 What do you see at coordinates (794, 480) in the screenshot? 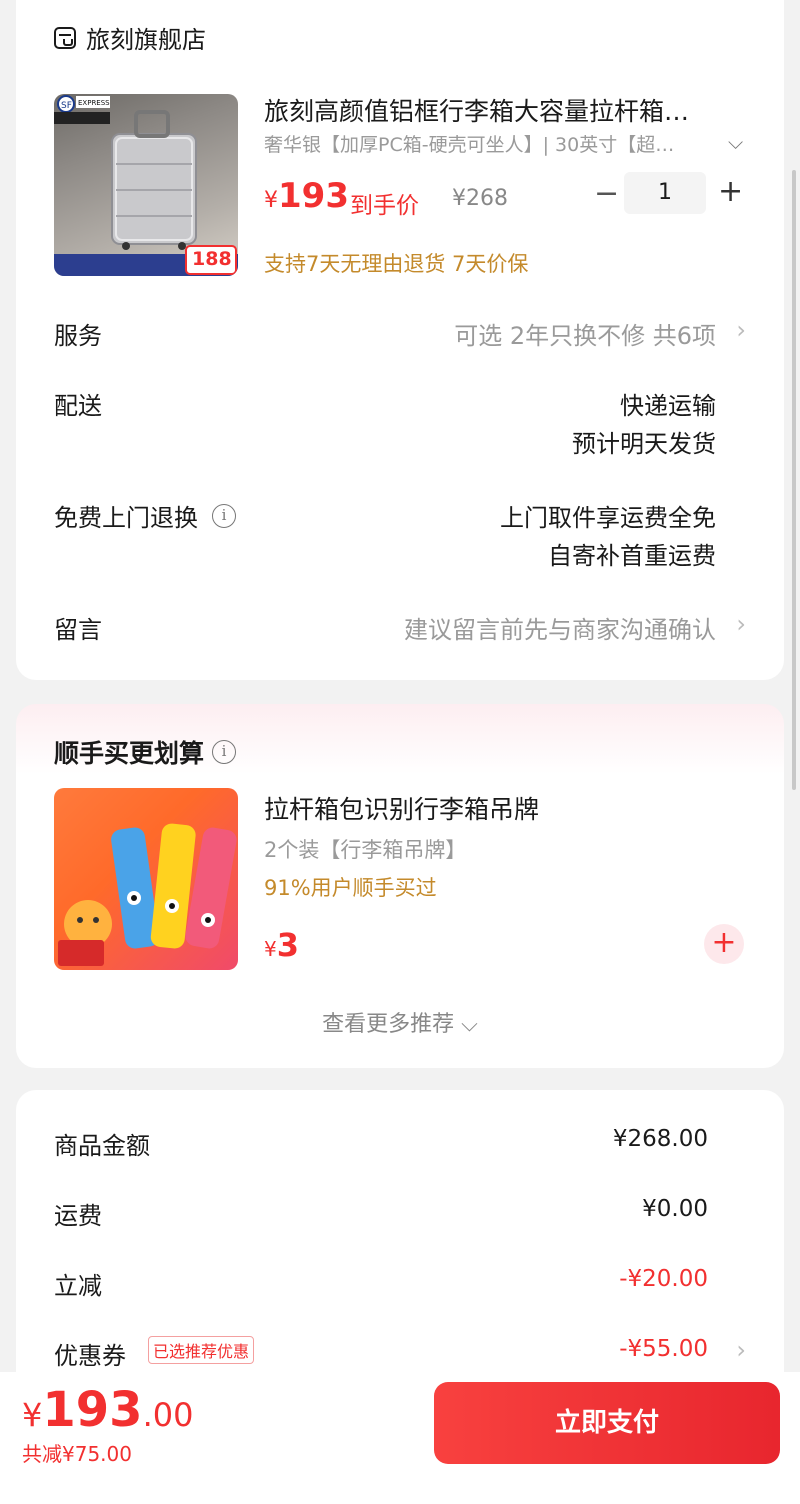
I see `scrollbar` at bounding box center [794, 480].